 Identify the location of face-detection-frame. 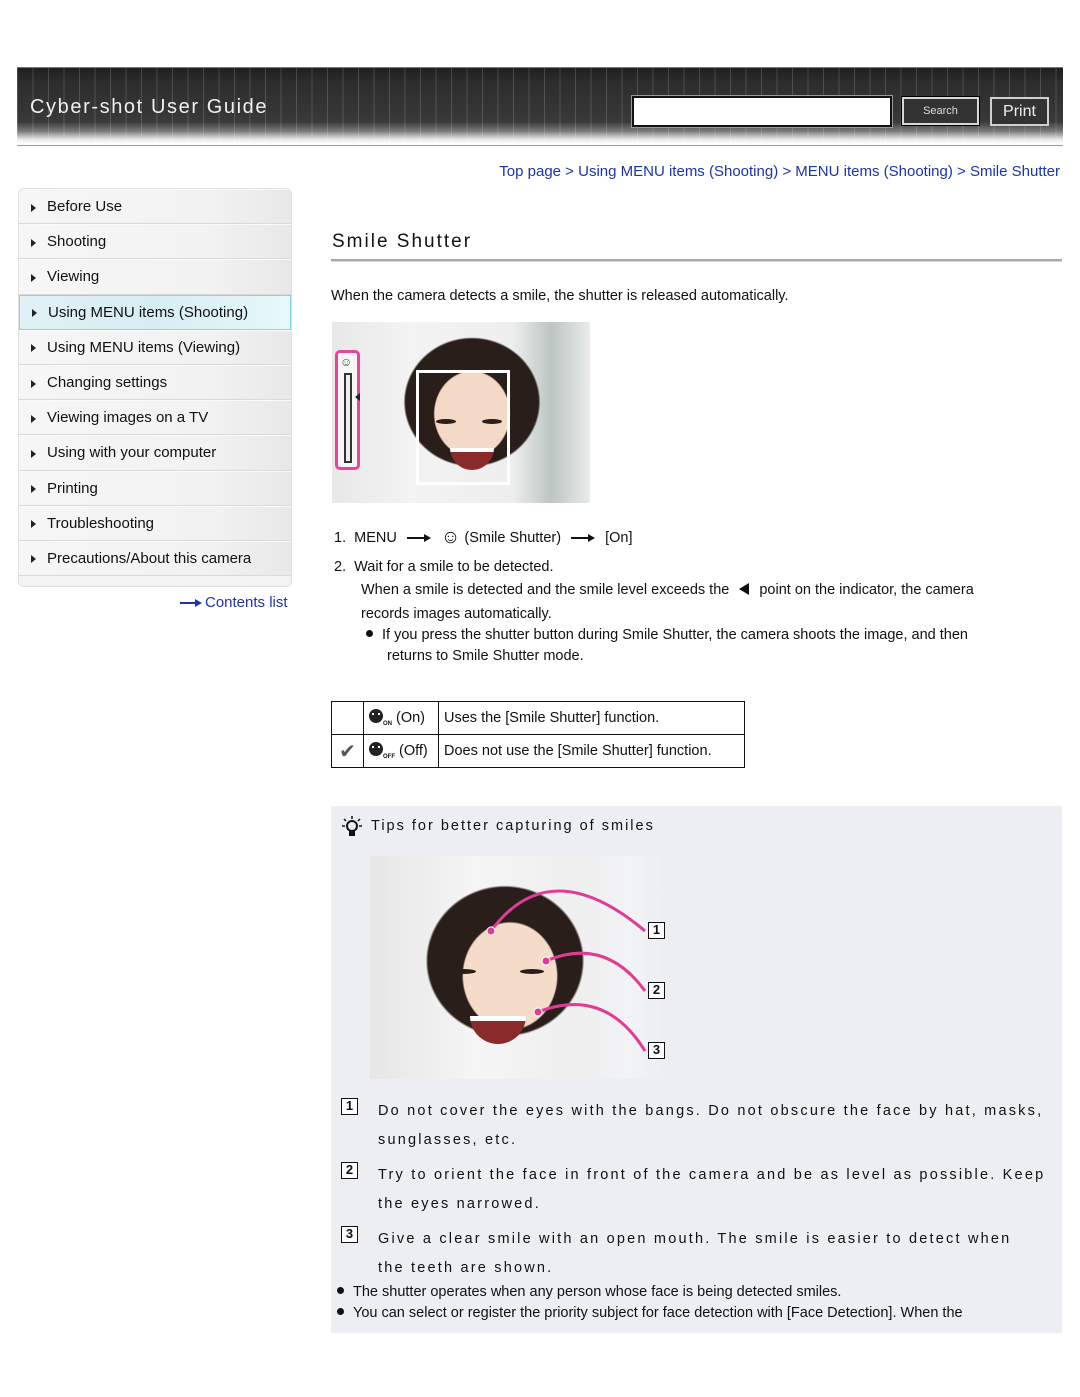
(463, 427).